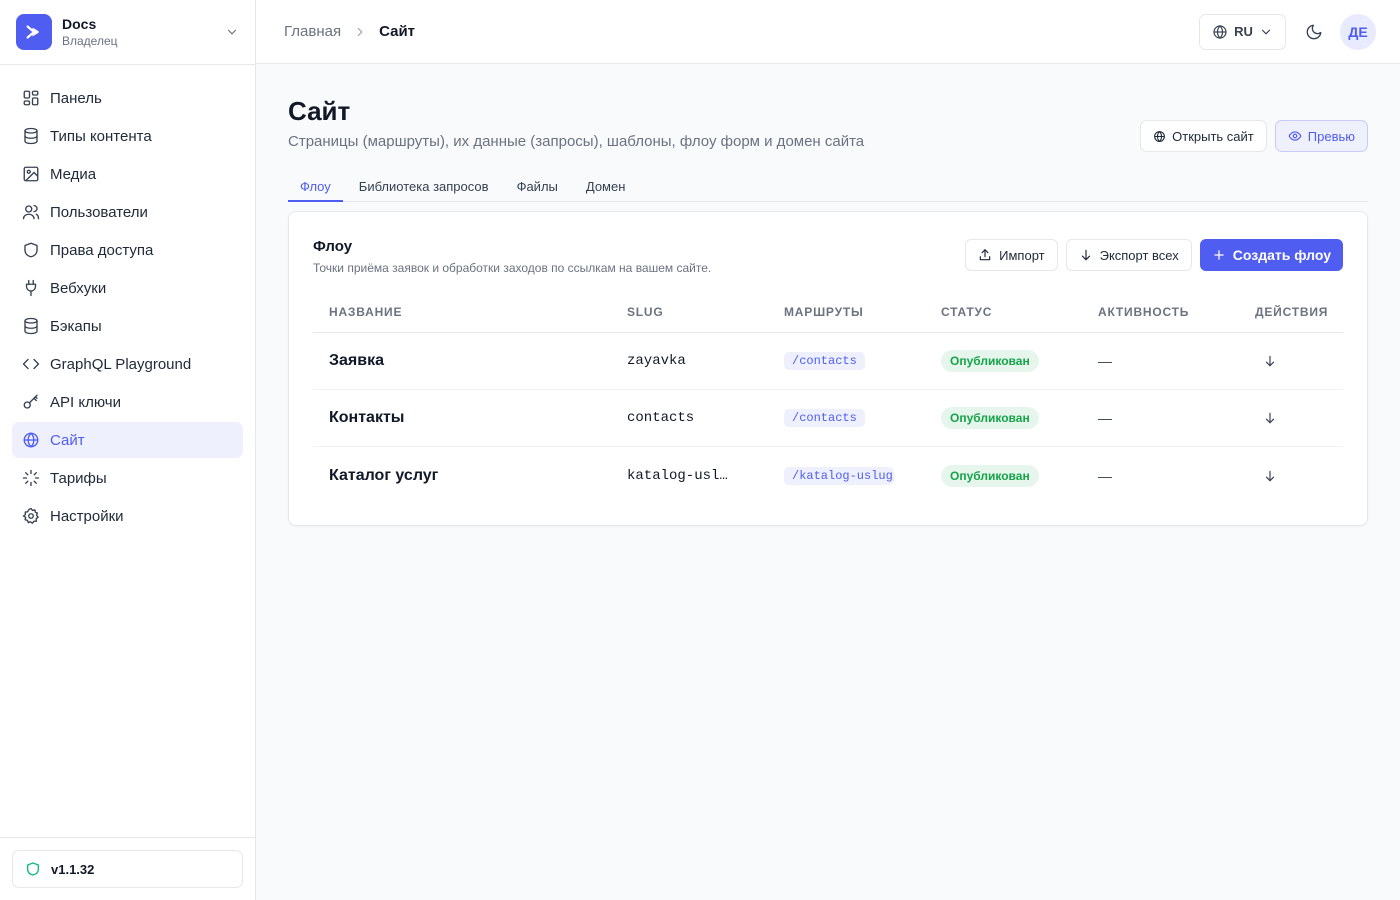 This screenshot has height=900, width=1400. What do you see at coordinates (31, 288) in the screenshot?
I see `plug-icon` at bounding box center [31, 288].